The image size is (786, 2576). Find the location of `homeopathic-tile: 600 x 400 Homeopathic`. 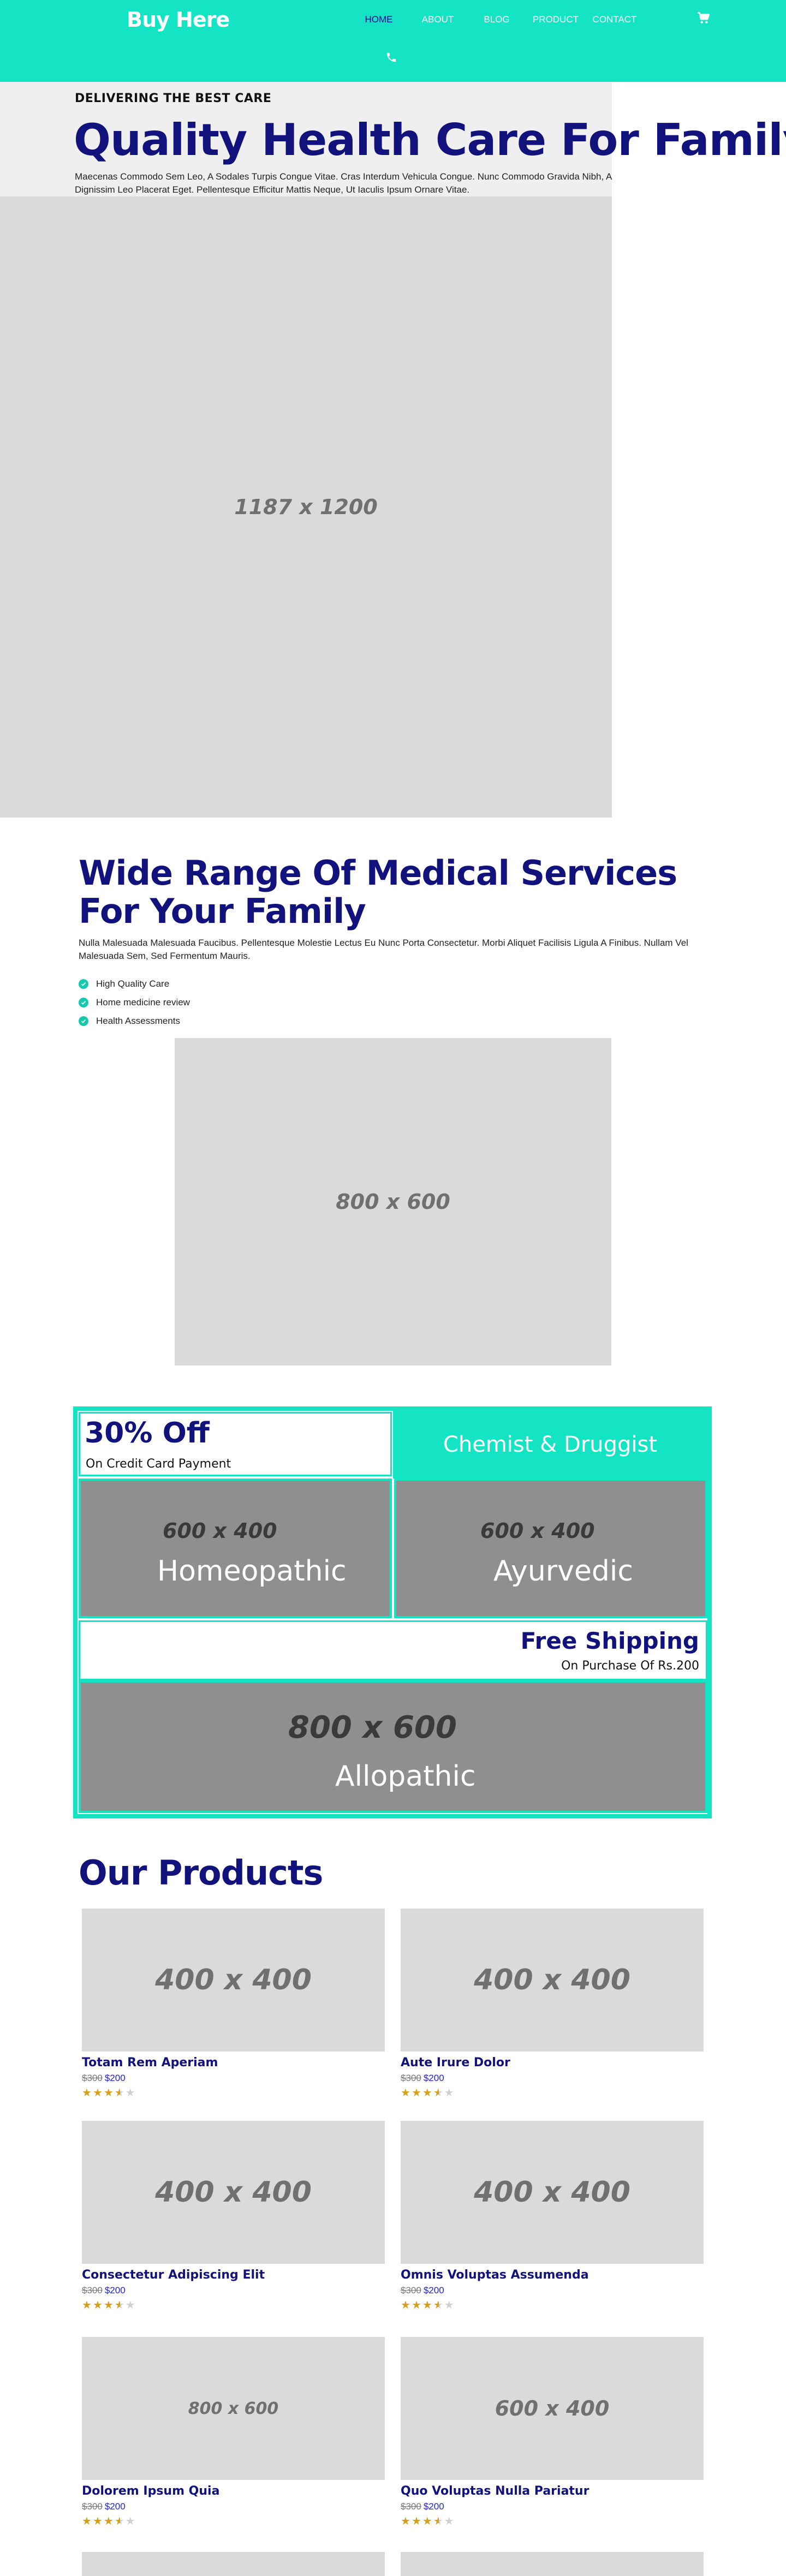

homeopathic-tile: 600 x 400 Homeopathic is located at coordinates (235, 1548).